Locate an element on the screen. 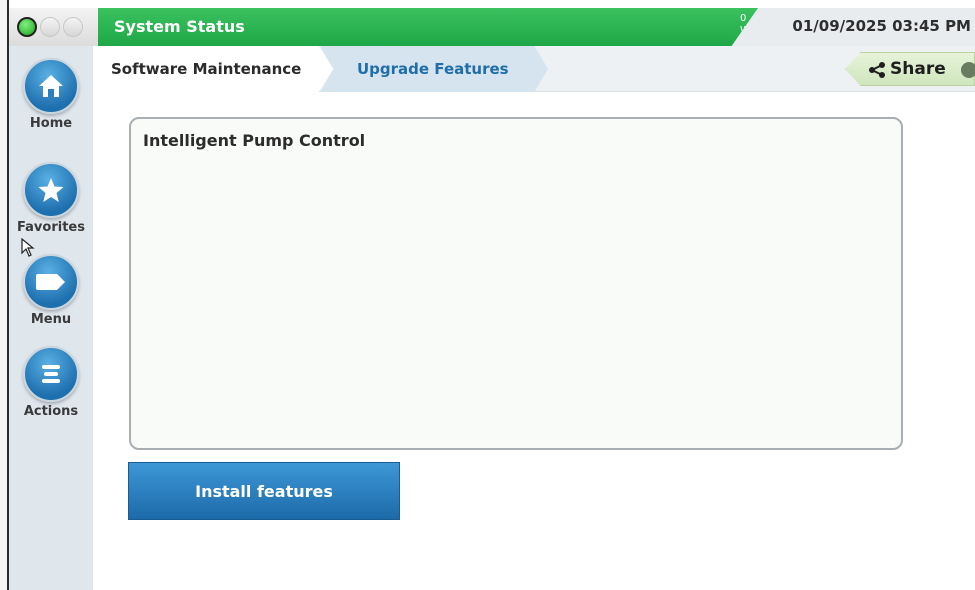  sidebar-item-label: Favorites is located at coordinates (51, 227).